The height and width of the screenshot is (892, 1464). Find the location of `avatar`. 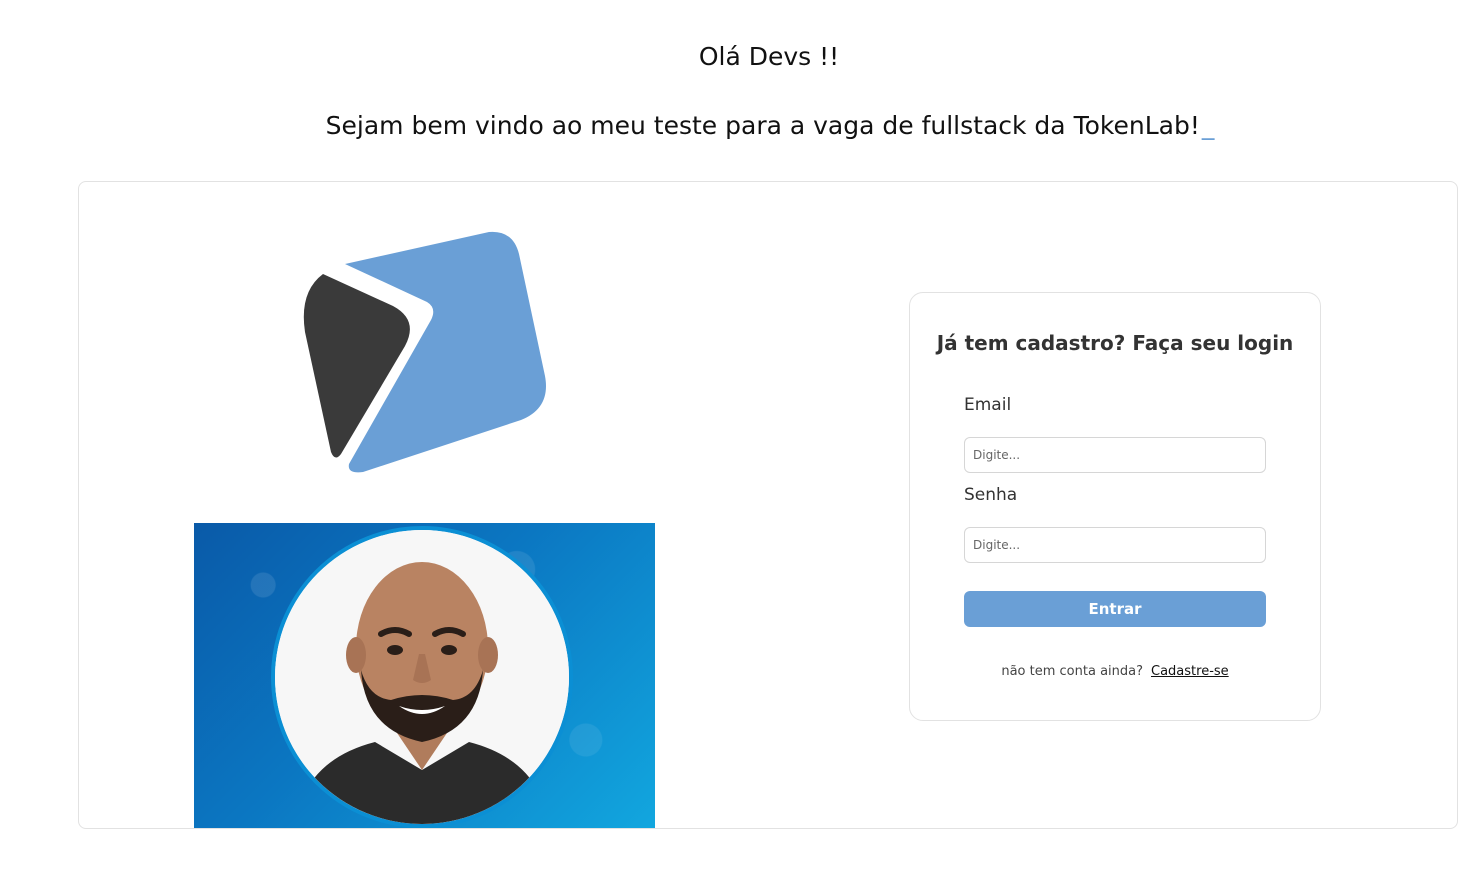

avatar is located at coordinates (422, 677).